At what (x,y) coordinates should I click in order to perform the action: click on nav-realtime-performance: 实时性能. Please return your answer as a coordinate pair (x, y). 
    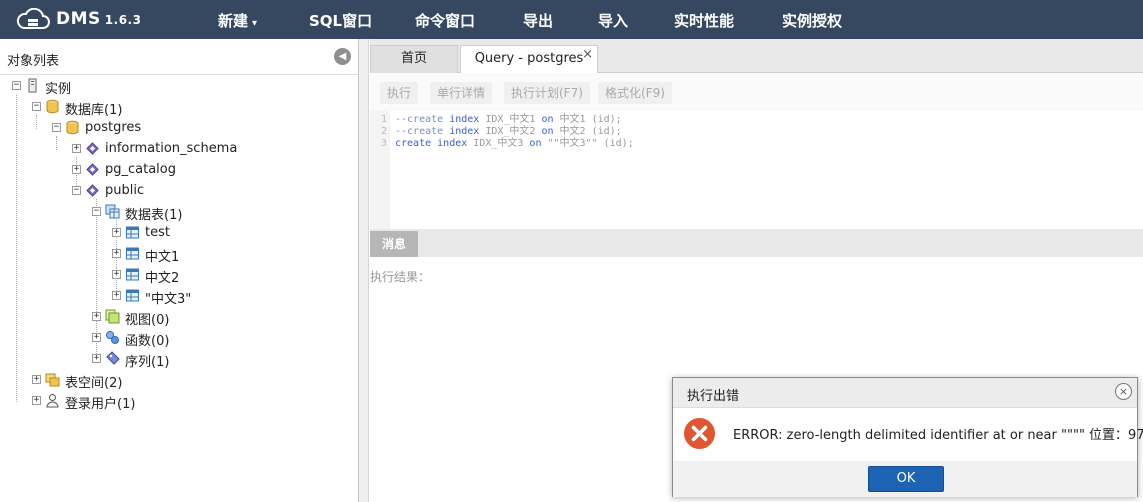
    Looking at the image, I should click on (704, 20).